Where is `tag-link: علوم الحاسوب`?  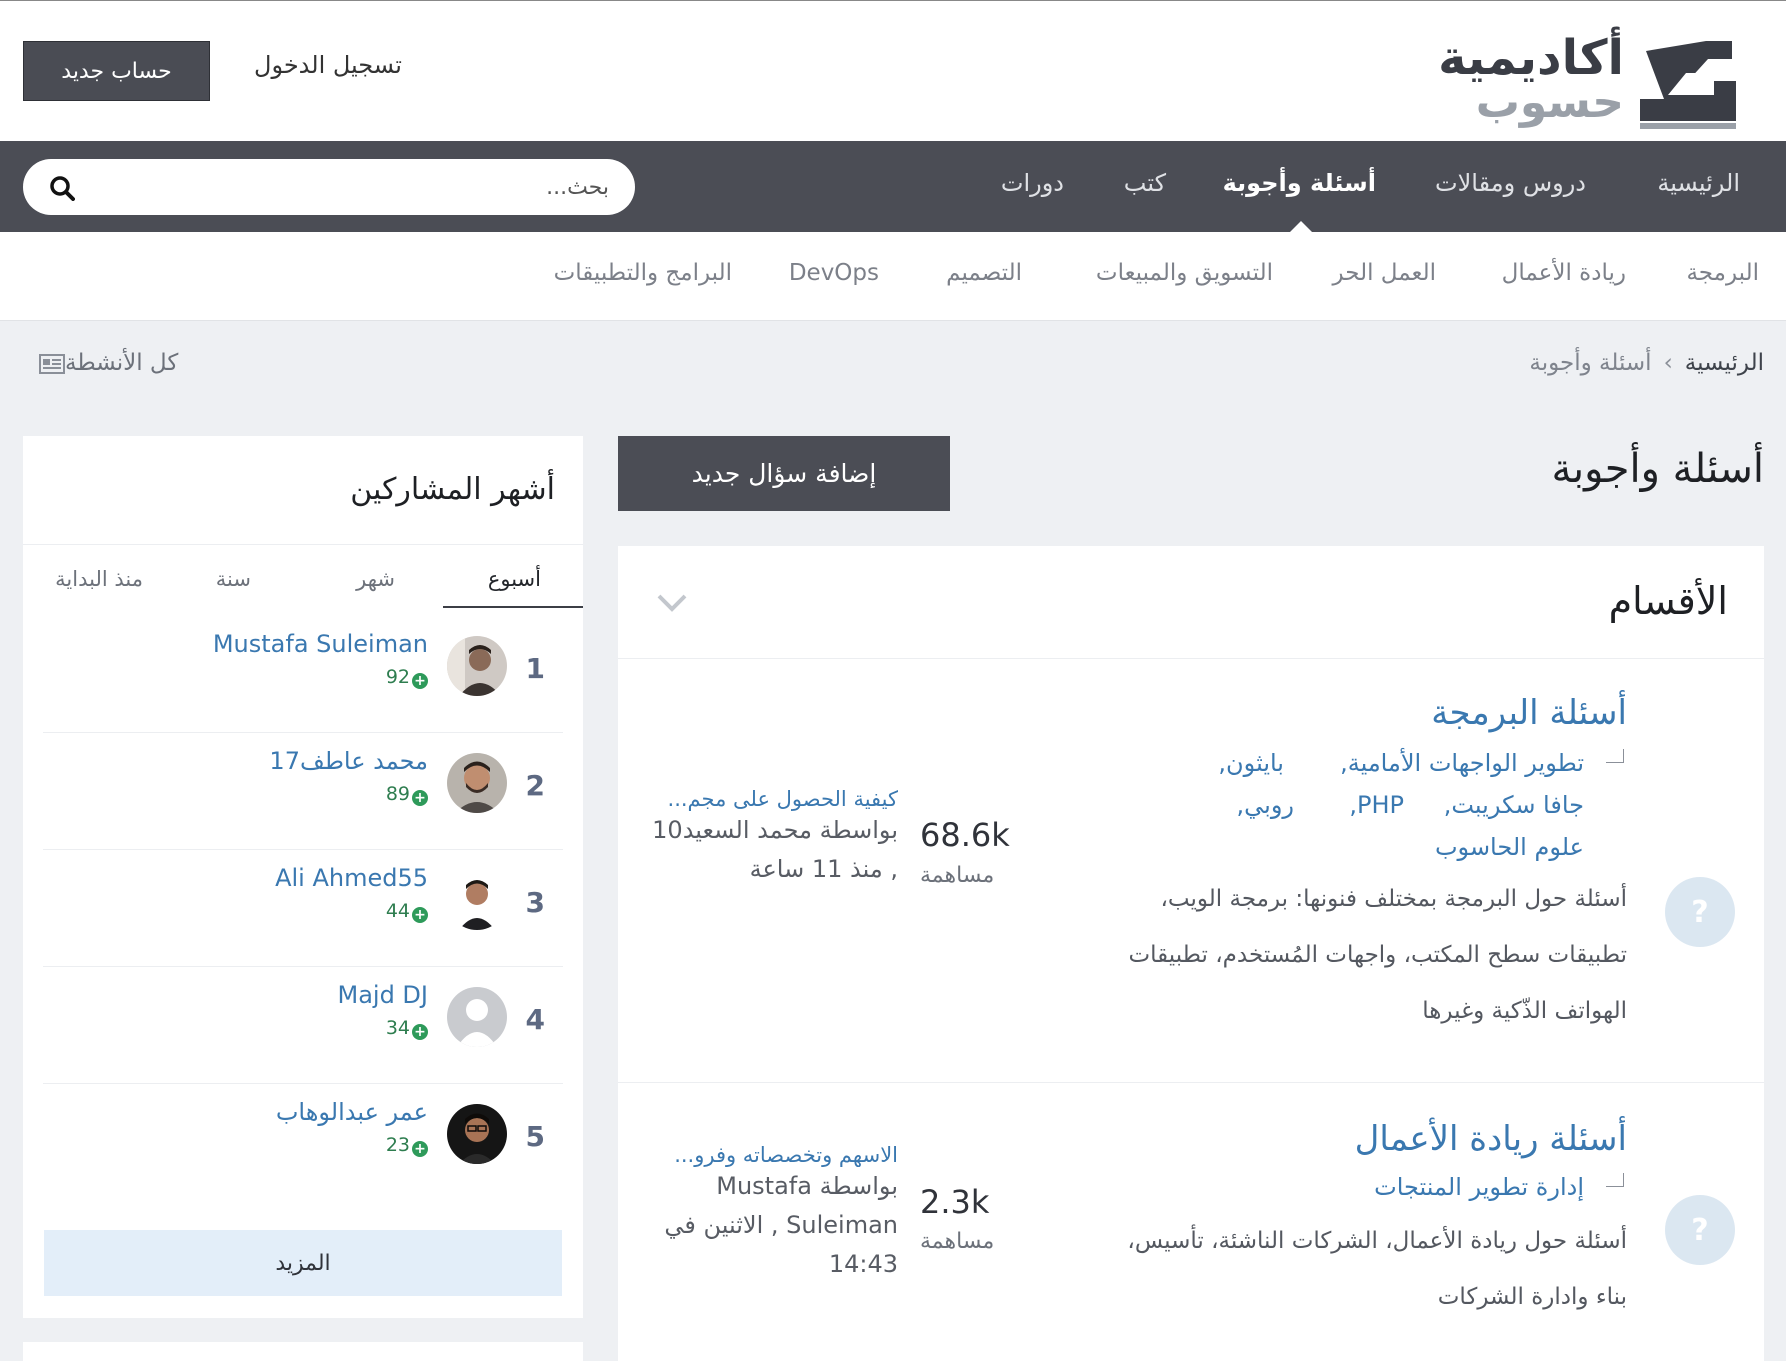 tag-link: علوم الحاسوب is located at coordinates (1509, 847).